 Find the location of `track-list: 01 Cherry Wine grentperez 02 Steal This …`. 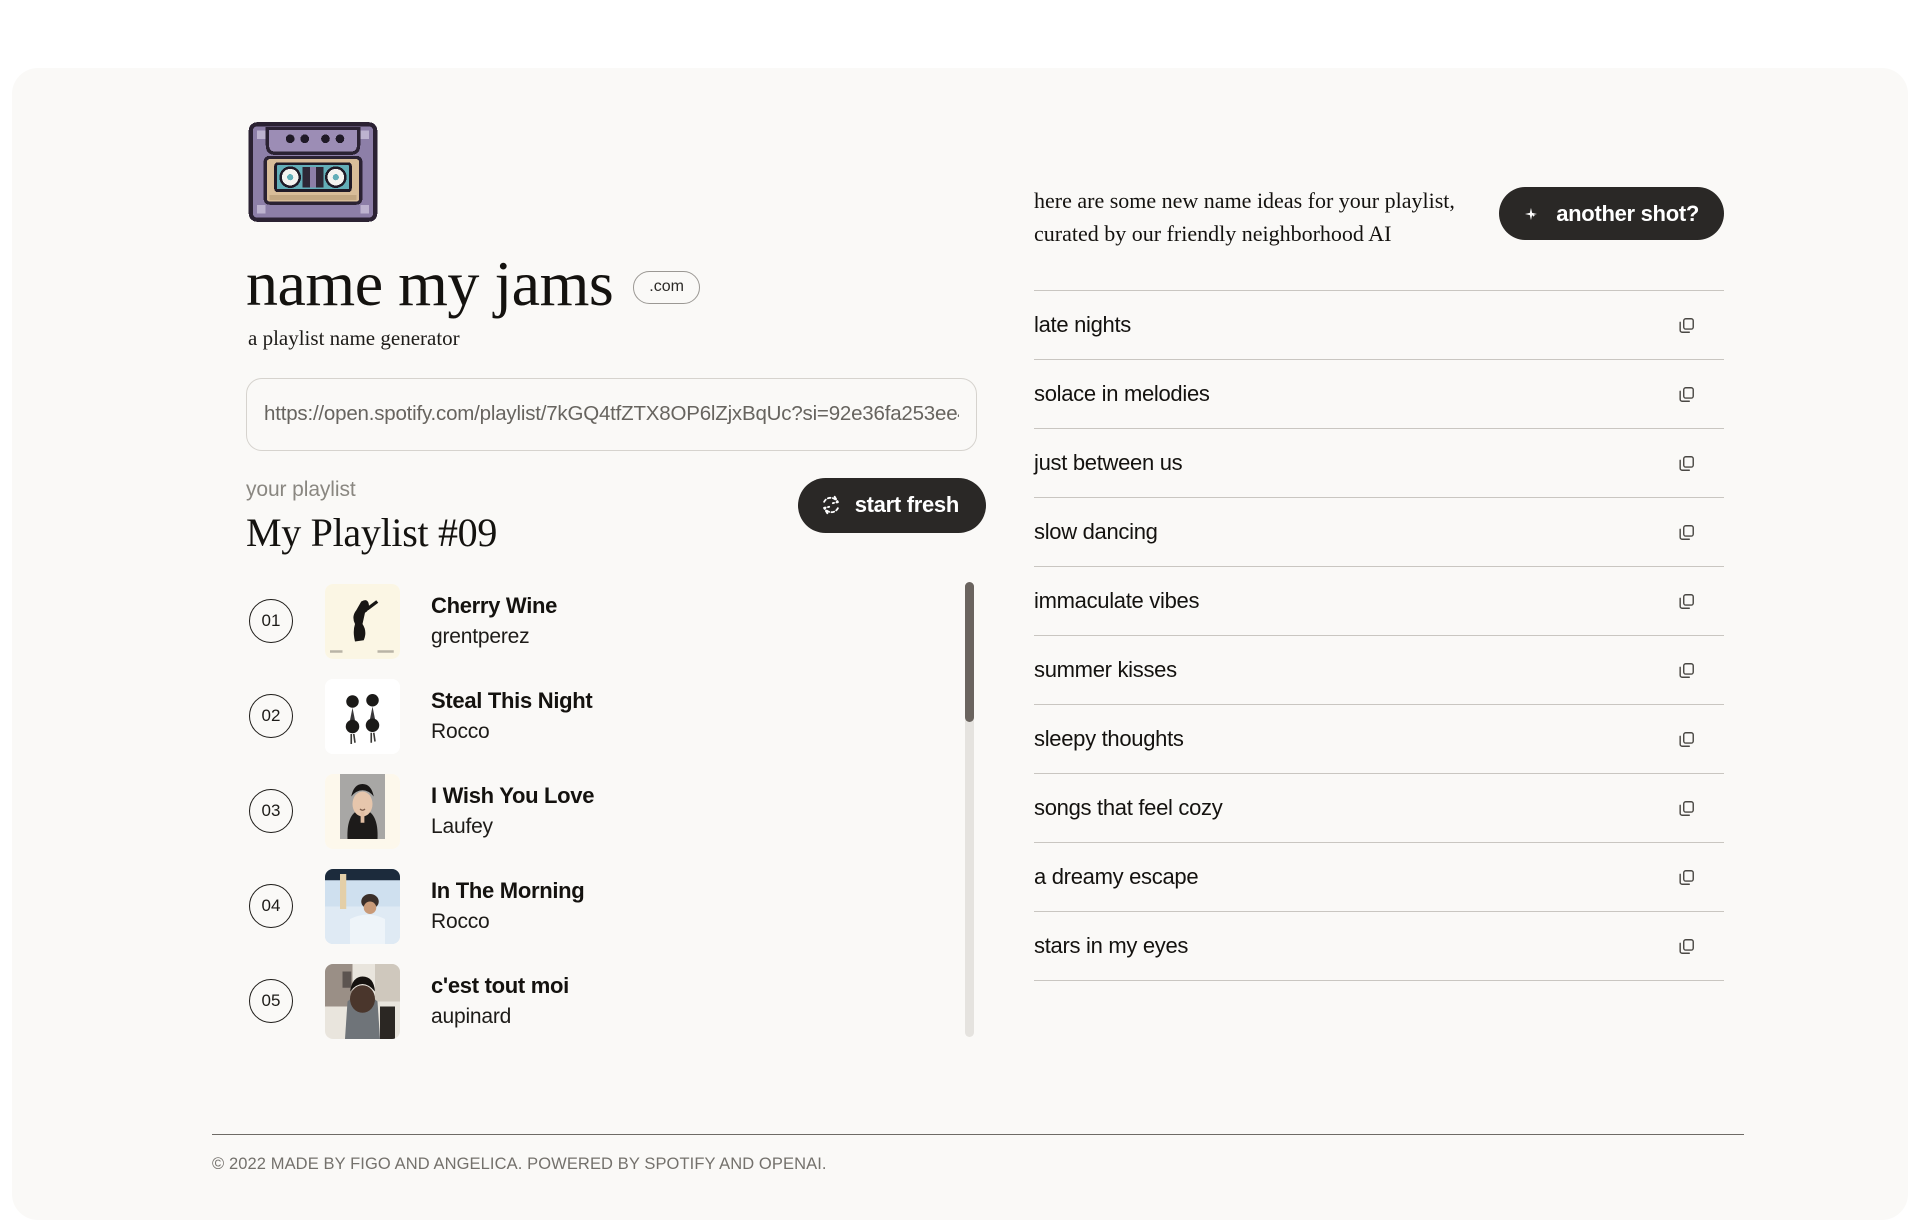

track-list: 01 Cherry Wine grentperez 02 Steal This … is located at coordinates (591, 811).